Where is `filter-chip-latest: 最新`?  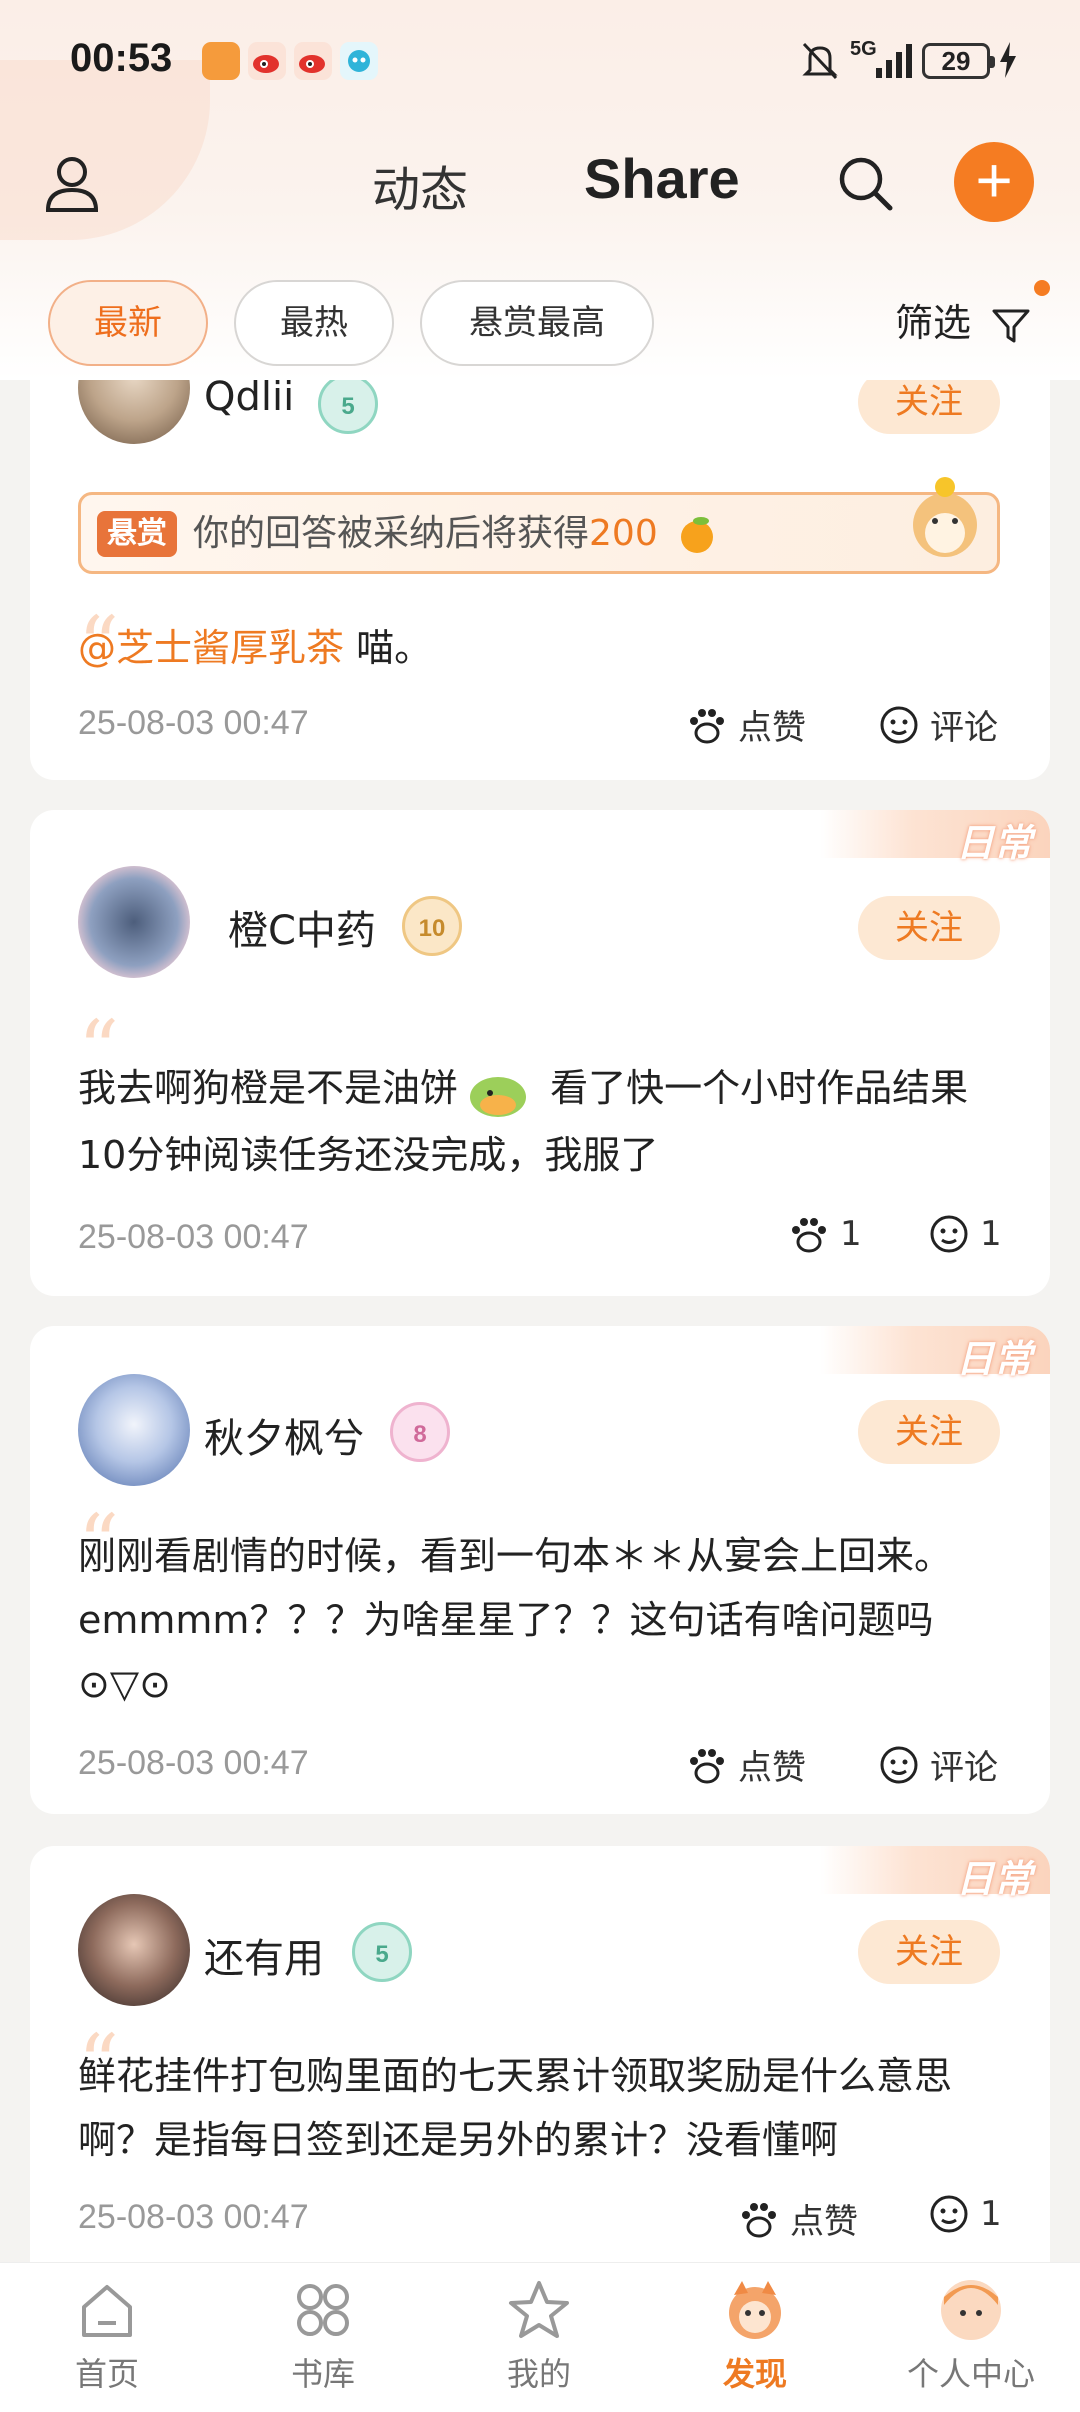
filter-chip-latest: 最新 is located at coordinates (128, 323).